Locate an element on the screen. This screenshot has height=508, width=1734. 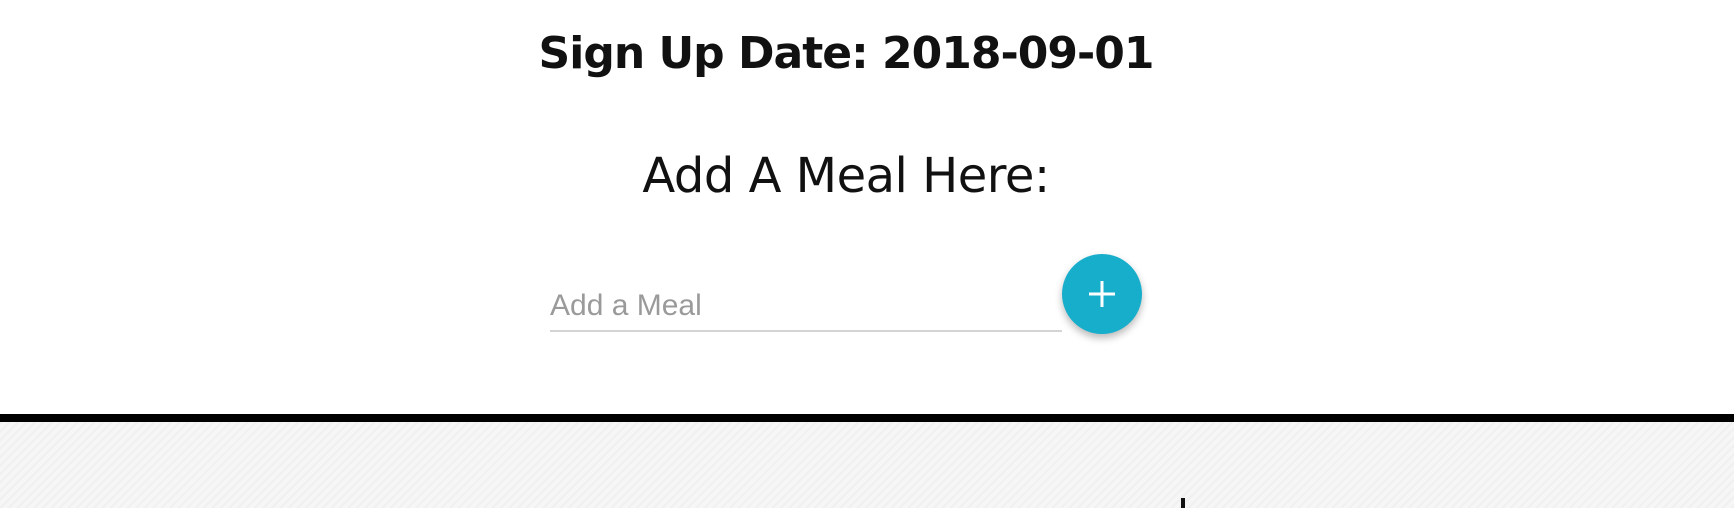
footer-divider is located at coordinates (867, 418).